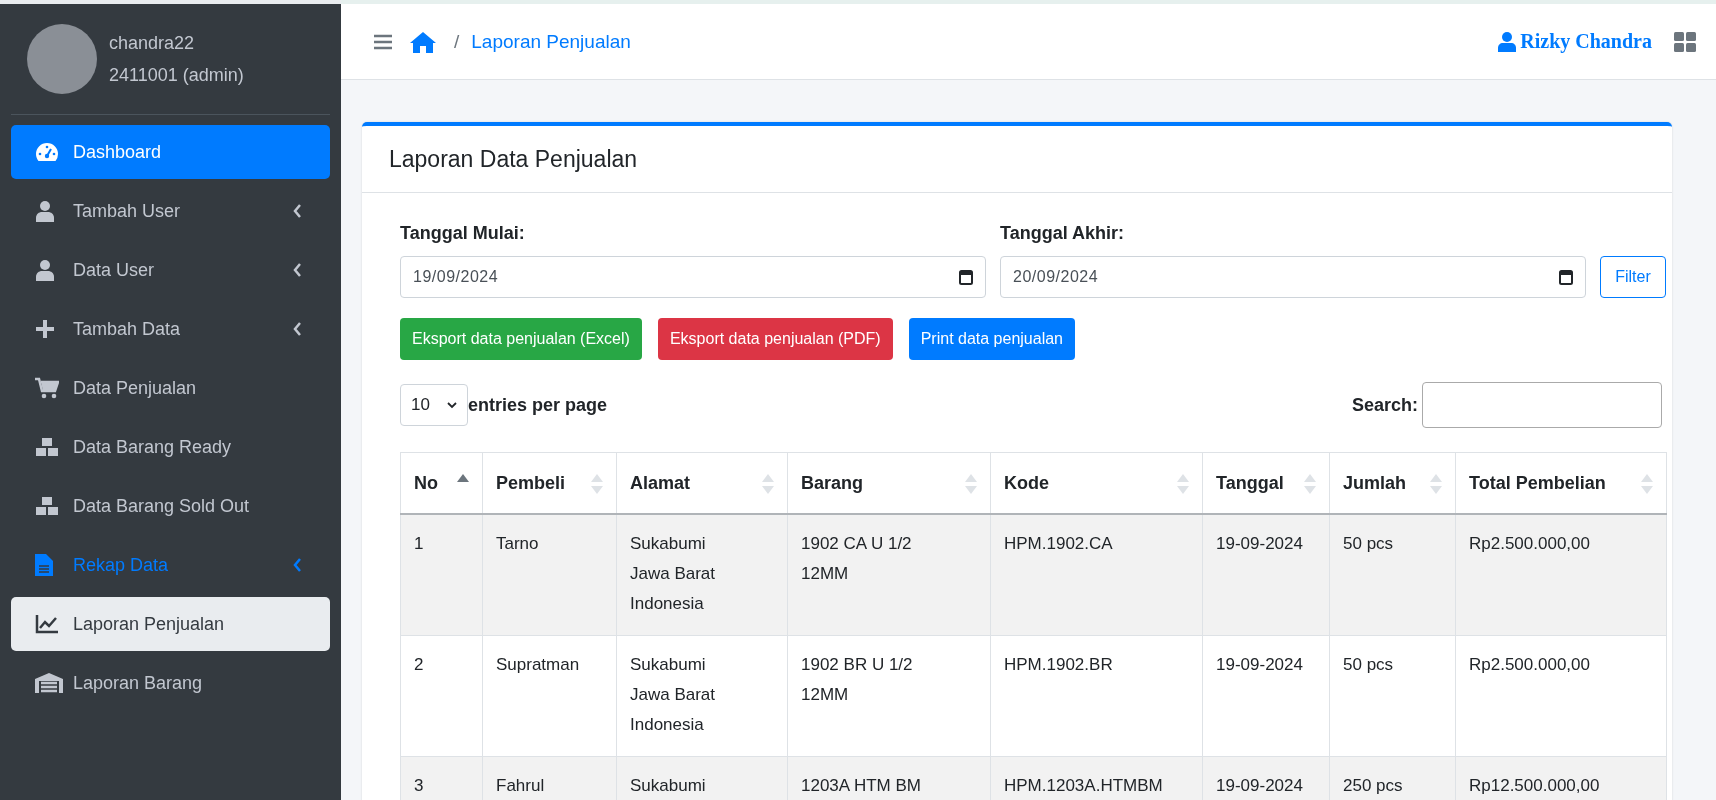 Image resolution: width=1716 pixels, height=800 pixels. What do you see at coordinates (47, 624) in the screenshot?
I see `line-chart-icon` at bounding box center [47, 624].